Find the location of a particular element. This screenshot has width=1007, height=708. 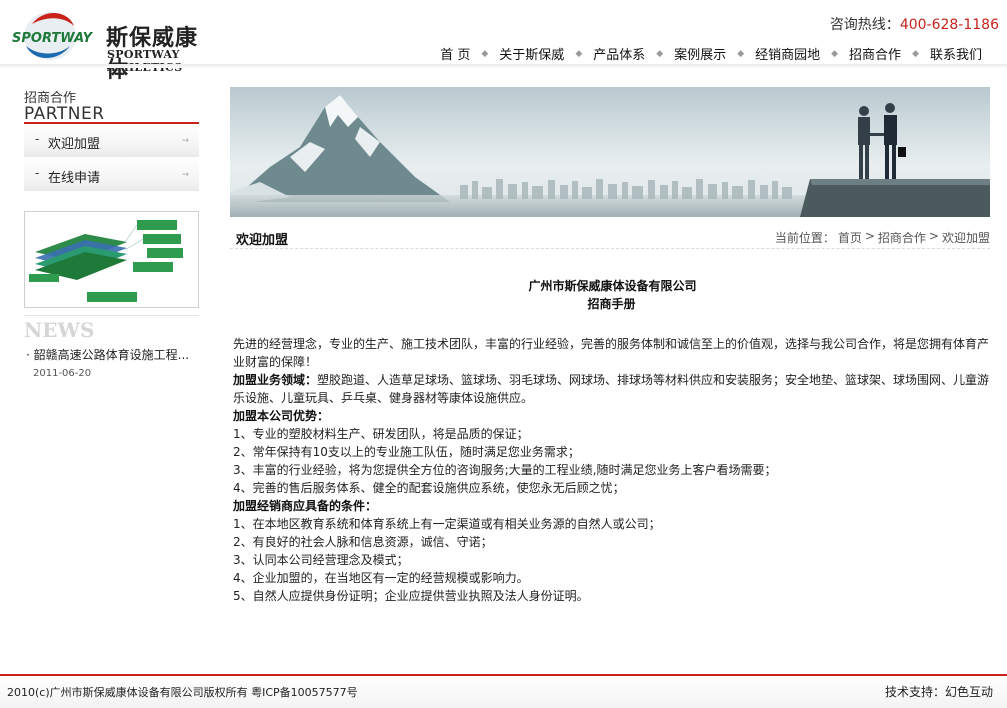

advantage-item: 1、专业的塑胶材料生产、研发团队，将是品质的保证； is located at coordinates (381, 434).